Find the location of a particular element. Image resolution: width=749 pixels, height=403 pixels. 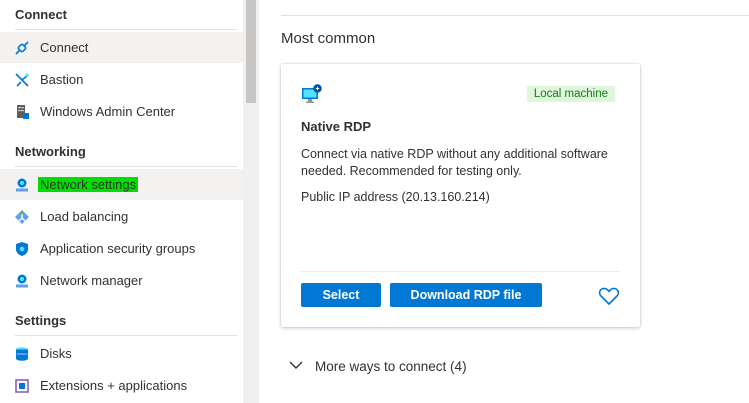

bastion-icon is located at coordinates (22, 80).